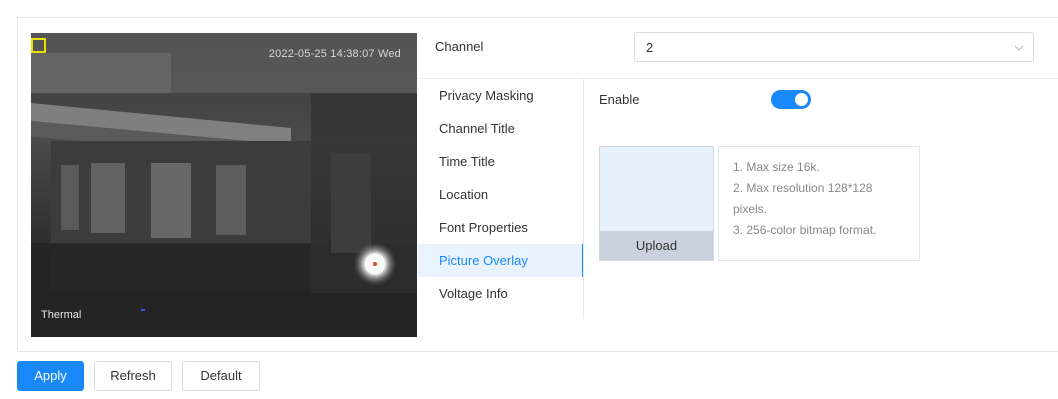 The image size is (1058, 399). Describe the element at coordinates (501, 260) in the screenshot. I see `menu-item-picture-overlay: Picture Overlay` at that location.